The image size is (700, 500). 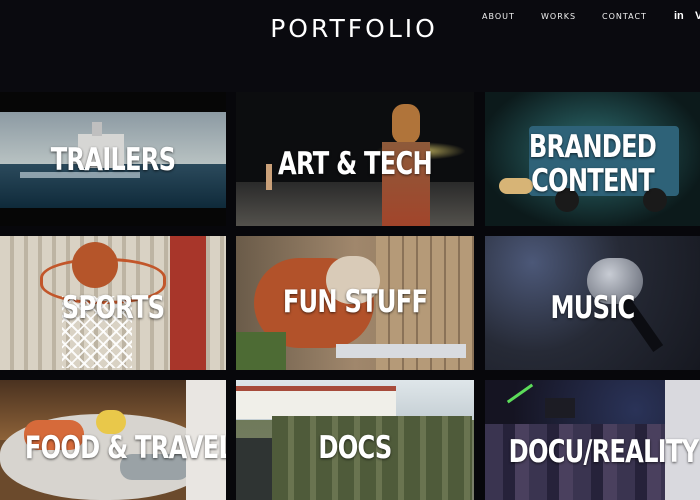 What do you see at coordinates (604, 452) in the screenshot?
I see `tile-label: DOCU/REALITY` at bounding box center [604, 452].